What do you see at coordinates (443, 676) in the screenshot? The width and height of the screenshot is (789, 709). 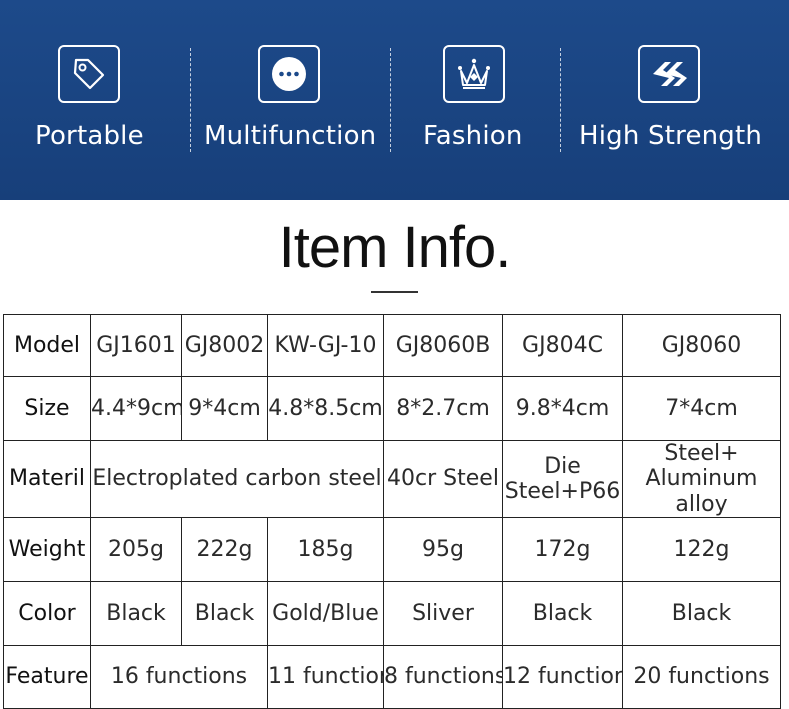 I see `table-cell: 8 functions` at bounding box center [443, 676].